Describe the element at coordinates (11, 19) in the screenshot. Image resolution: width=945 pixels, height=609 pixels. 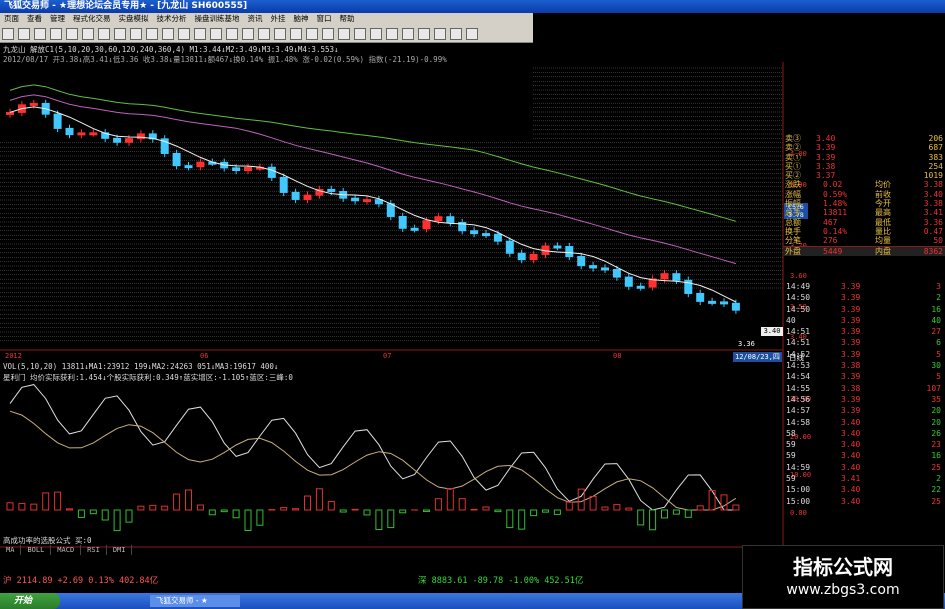
I see `menu-item-0: 页面` at that location.